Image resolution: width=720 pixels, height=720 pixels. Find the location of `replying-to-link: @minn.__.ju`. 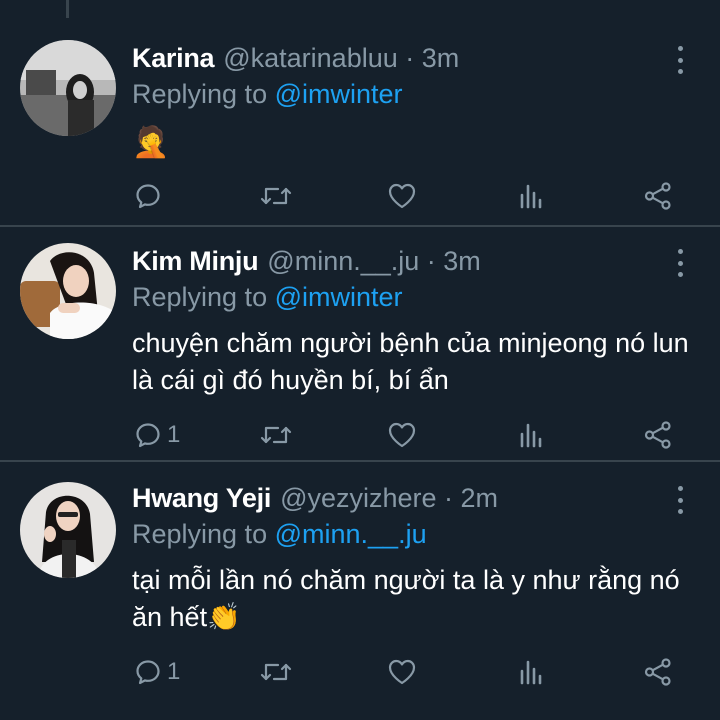

replying-to-link: @minn.__.ju is located at coordinates (351, 534).